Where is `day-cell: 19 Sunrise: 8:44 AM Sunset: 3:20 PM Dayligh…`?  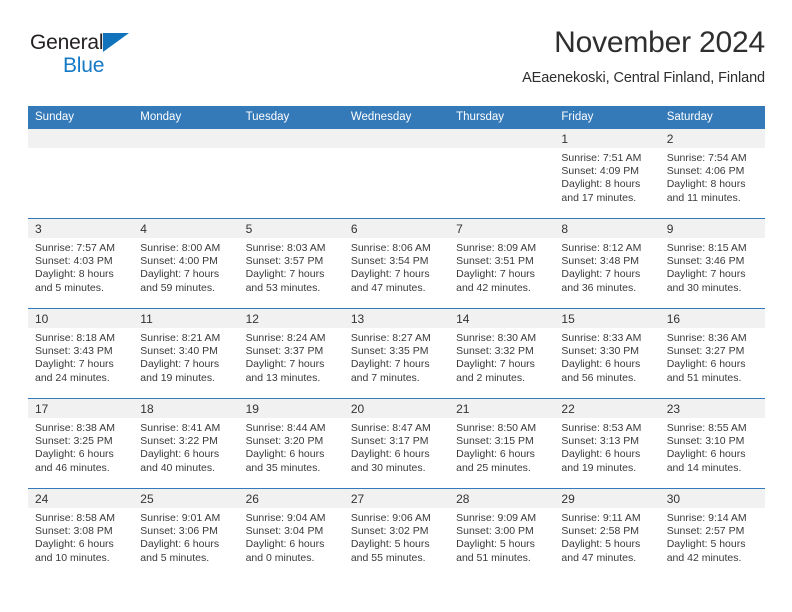 day-cell: 19 Sunrise: 8:44 AM Sunset: 3:20 PM Dayligh… is located at coordinates (291, 443).